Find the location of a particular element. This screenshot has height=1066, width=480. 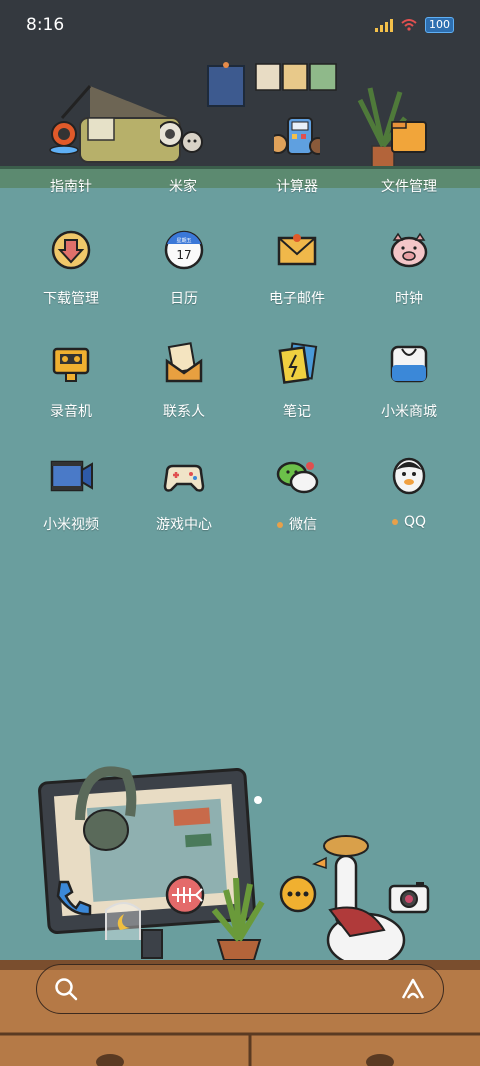

calculator-icon is located at coordinates (297, 136).